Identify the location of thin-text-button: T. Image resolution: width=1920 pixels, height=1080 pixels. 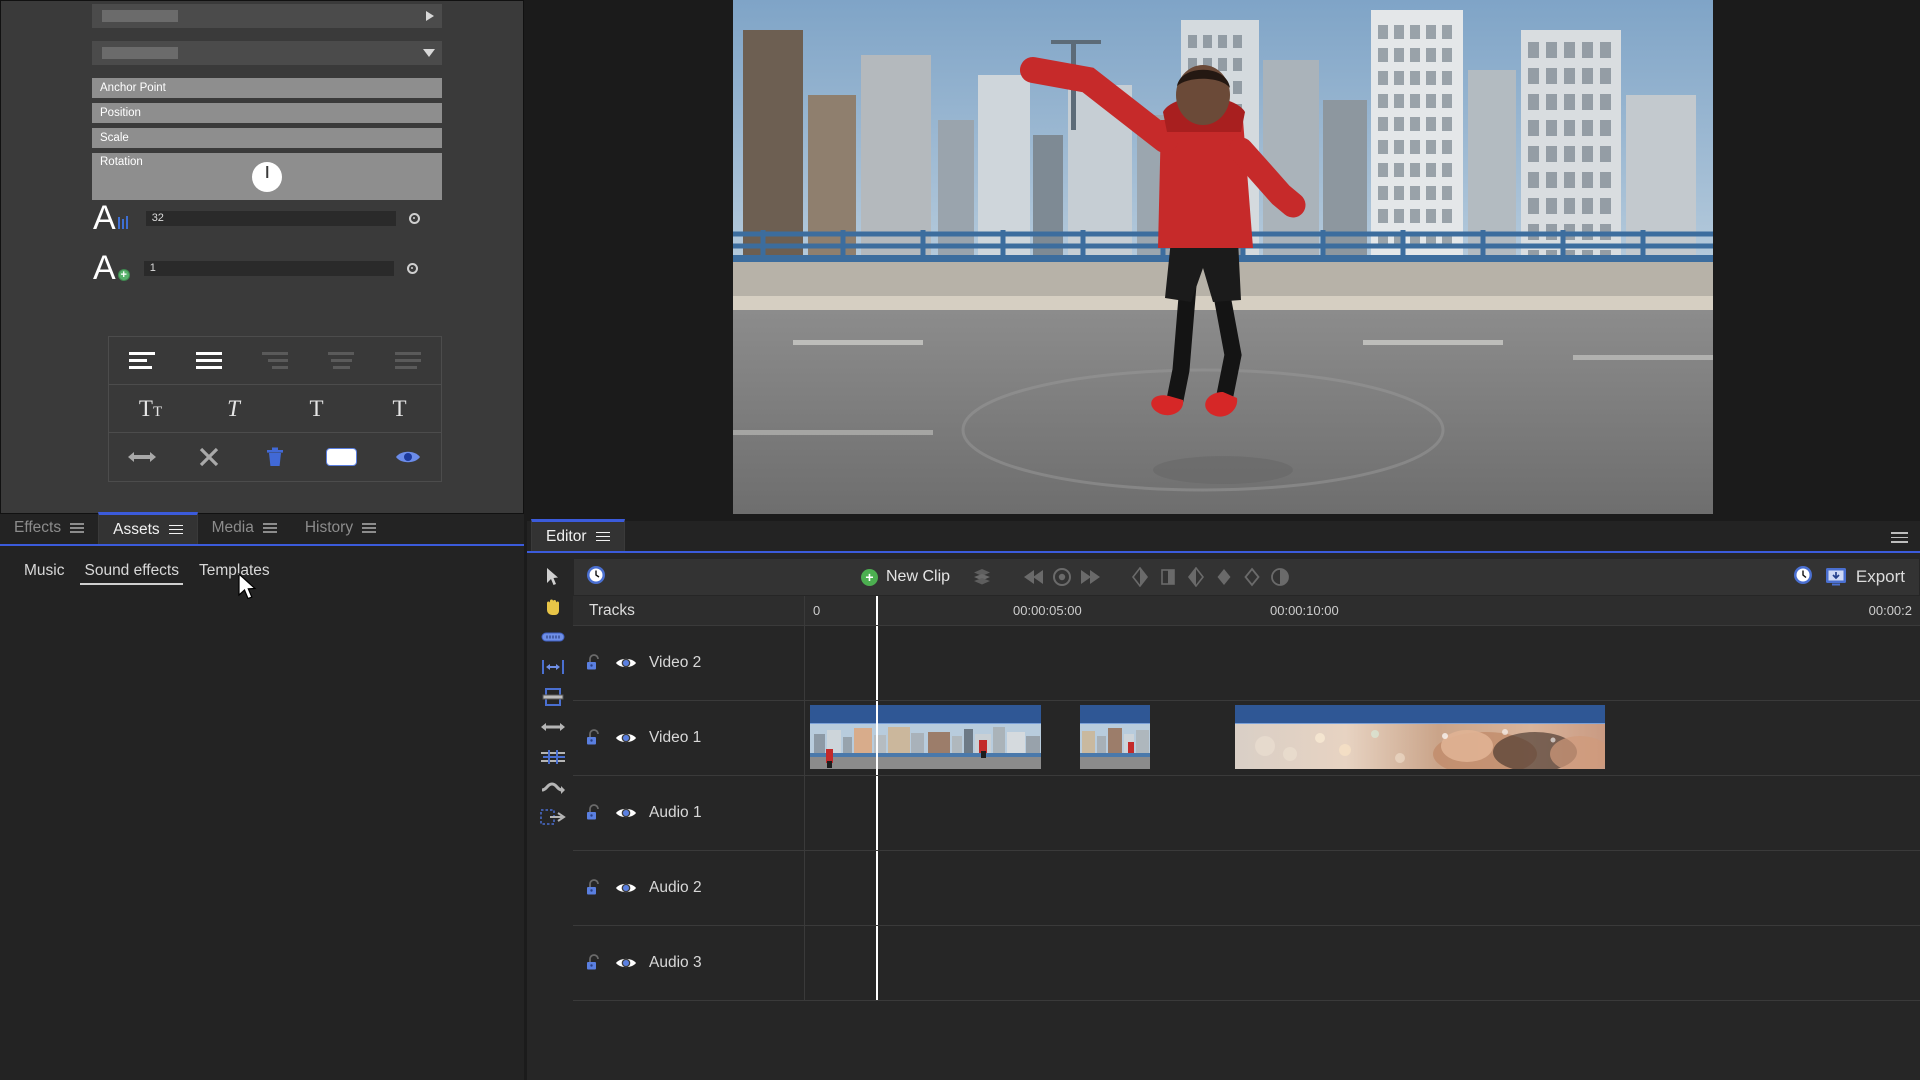
(399, 408).